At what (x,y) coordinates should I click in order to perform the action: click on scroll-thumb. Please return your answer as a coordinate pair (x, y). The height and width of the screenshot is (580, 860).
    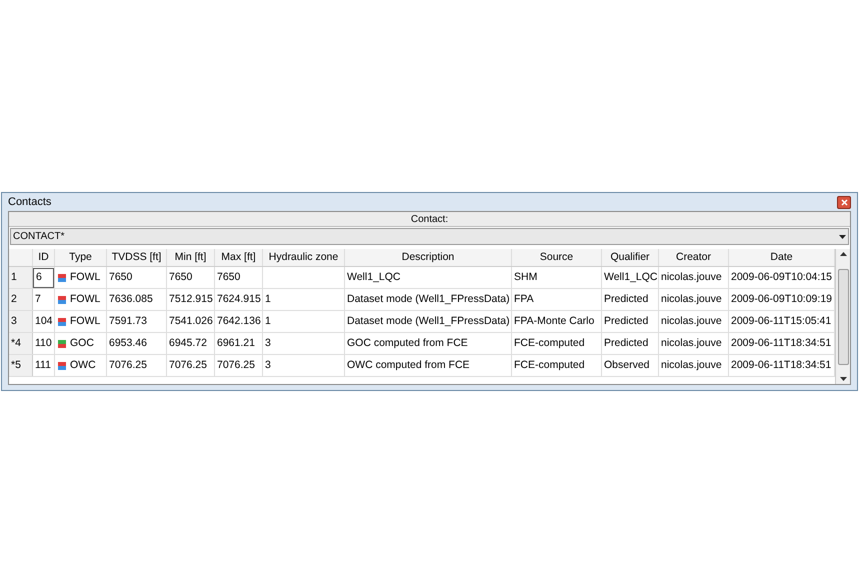
    Looking at the image, I should click on (843, 316).